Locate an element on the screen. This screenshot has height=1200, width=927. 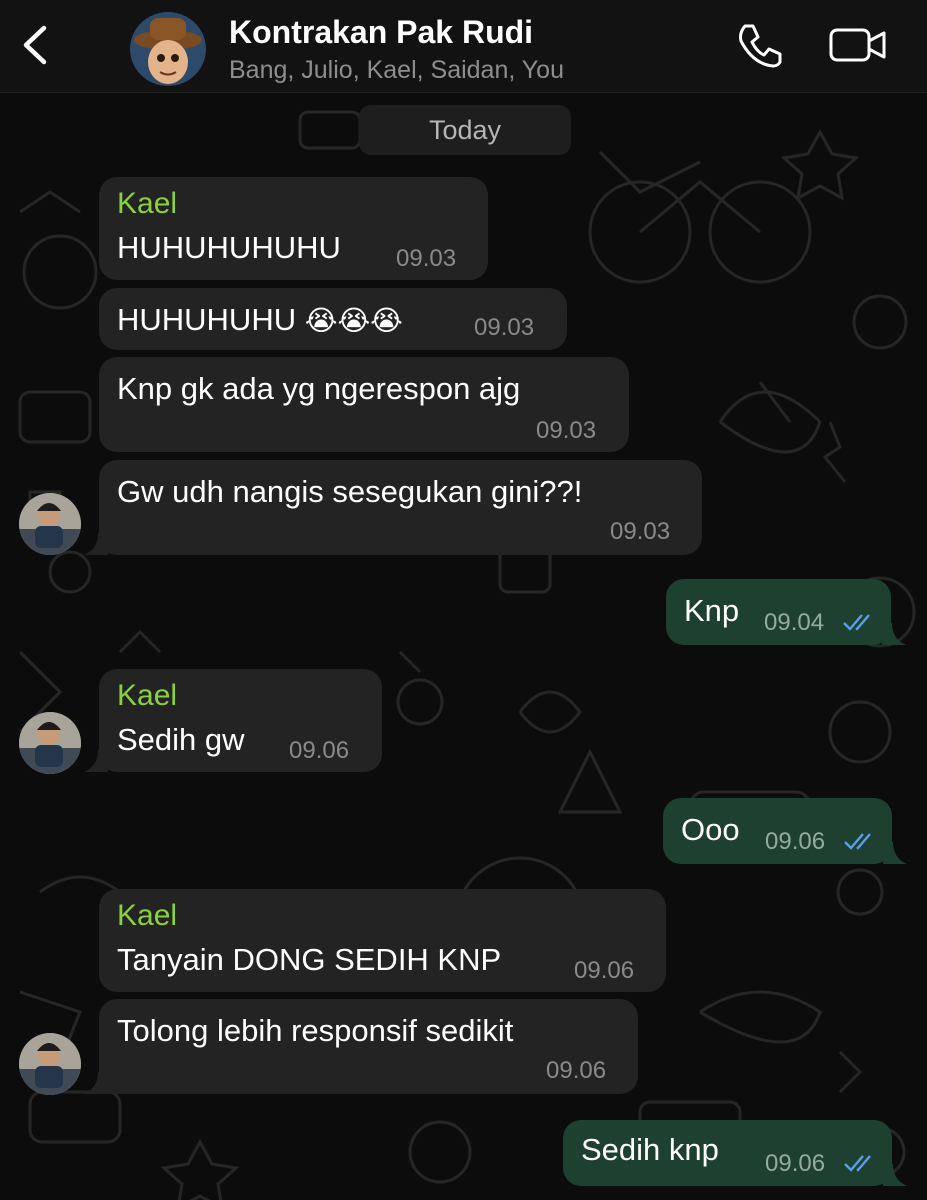
message-text: Sedih knp is located at coordinates (650, 1149).